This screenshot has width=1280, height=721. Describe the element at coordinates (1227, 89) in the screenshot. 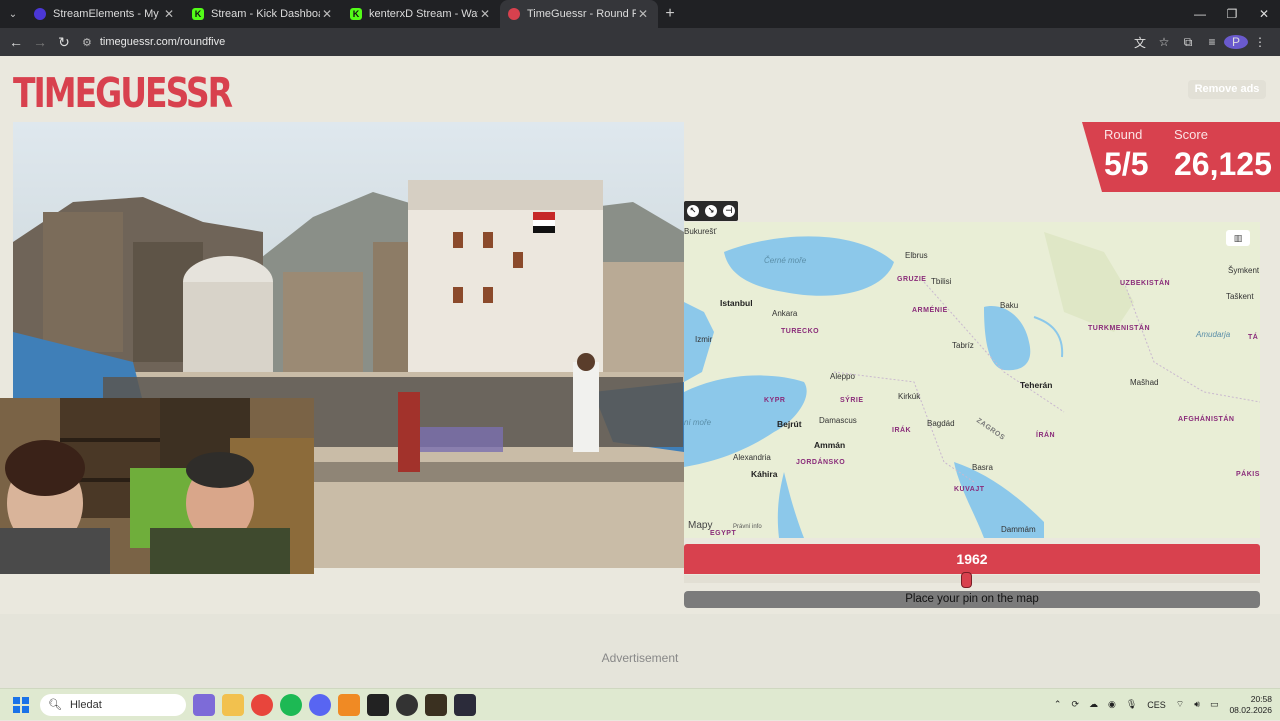

I see `remove-ads-button: Remove ads` at that location.